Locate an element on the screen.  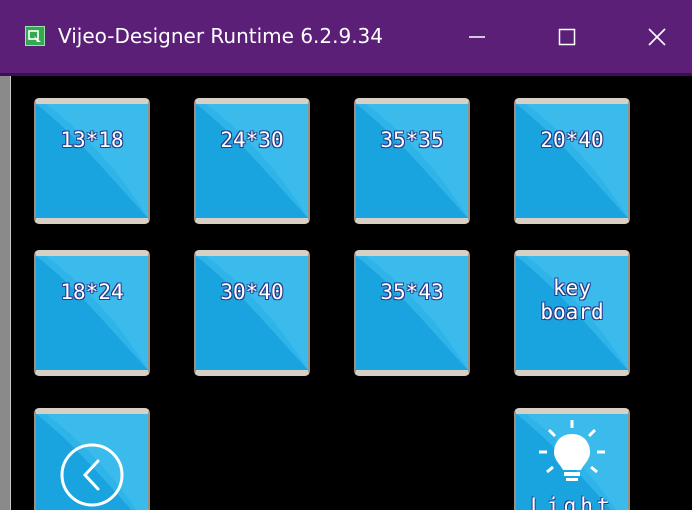
keyboard-label-line-1: key is located at coordinates (572, 288).